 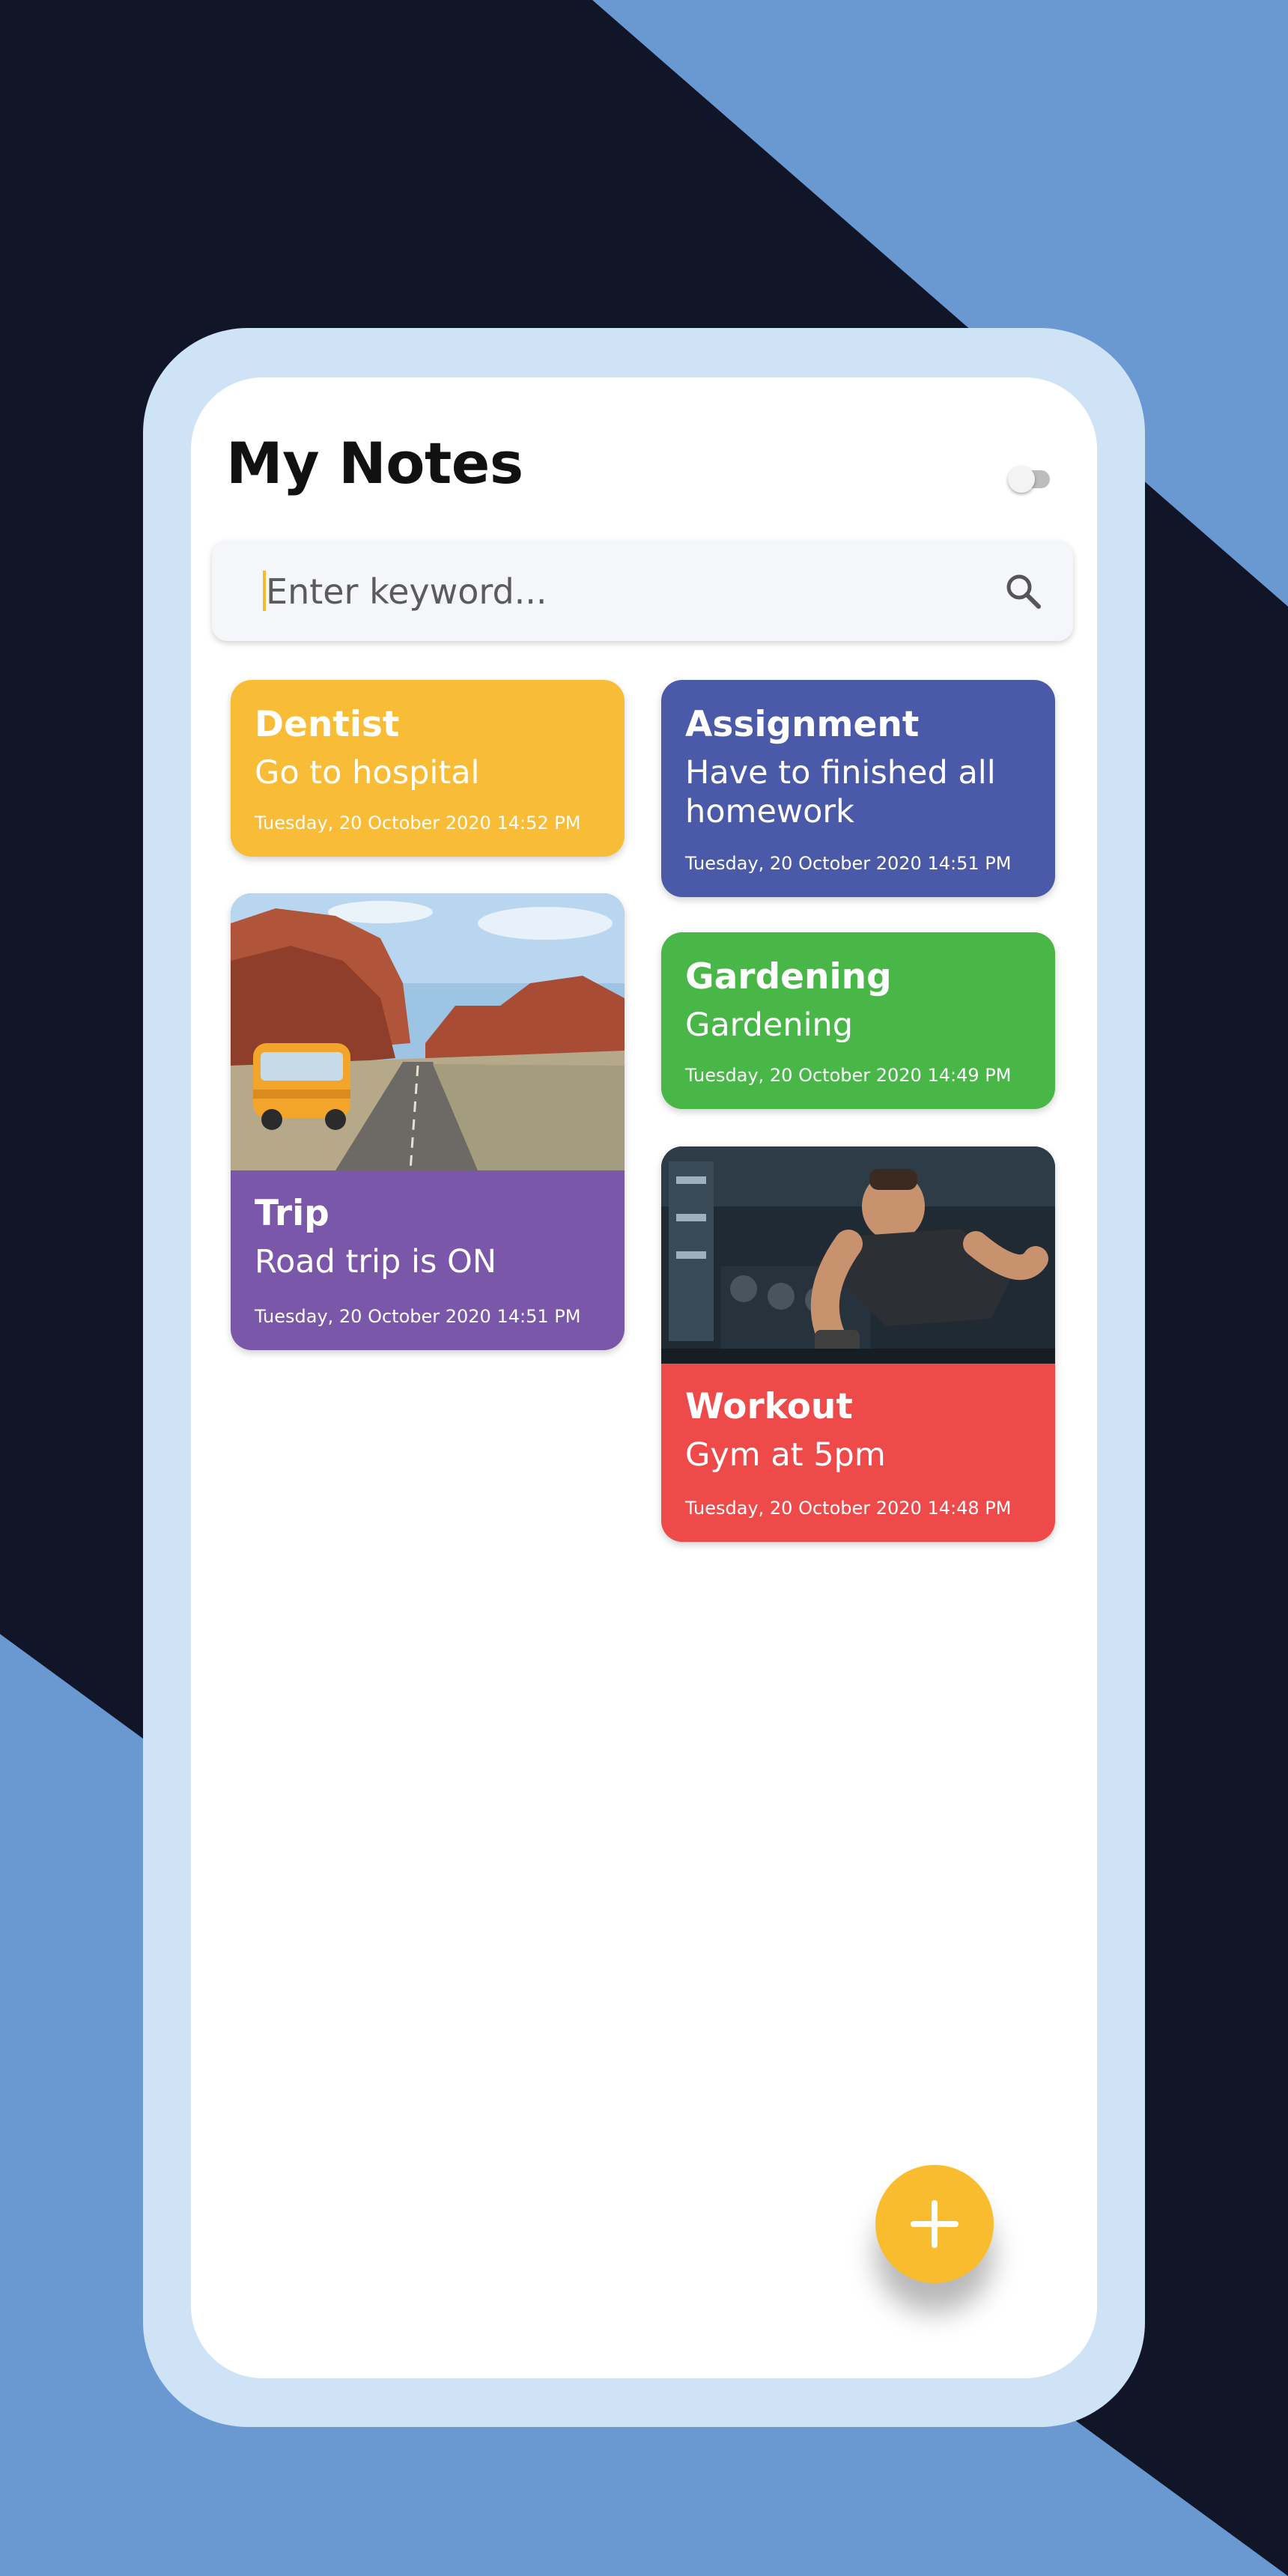 What do you see at coordinates (1023, 591) in the screenshot?
I see `search-icon` at bounding box center [1023, 591].